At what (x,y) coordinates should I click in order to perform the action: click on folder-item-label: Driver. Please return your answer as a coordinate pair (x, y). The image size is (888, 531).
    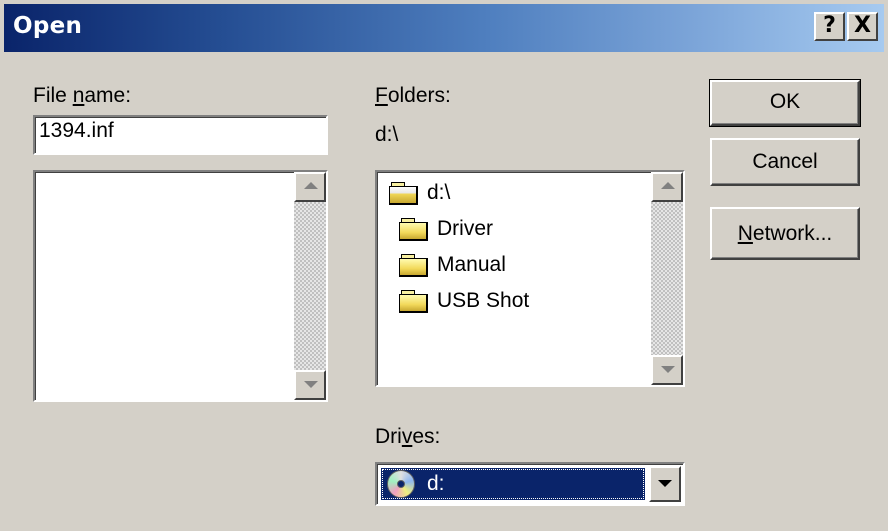
    Looking at the image, I should click on (465, 228).